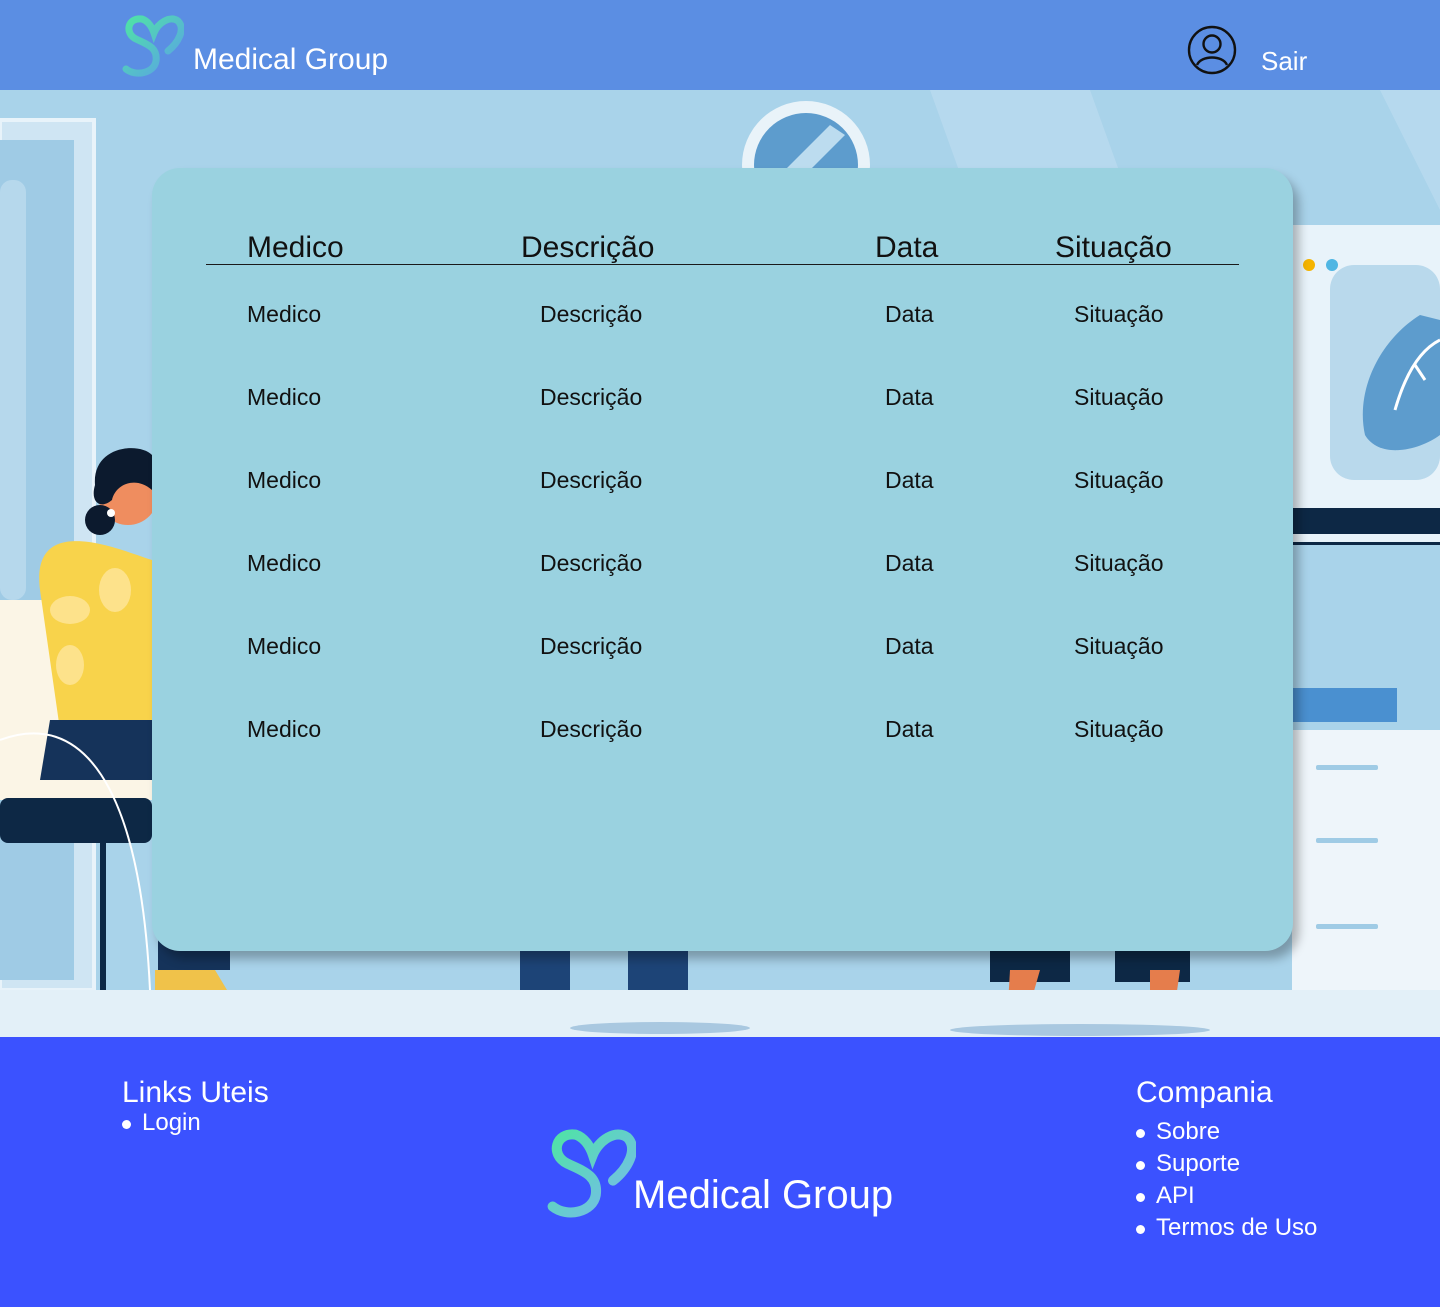 This screenshot has height=1307, width=1440. I want to click on footer-link-api: API, so click(1226, 1196).